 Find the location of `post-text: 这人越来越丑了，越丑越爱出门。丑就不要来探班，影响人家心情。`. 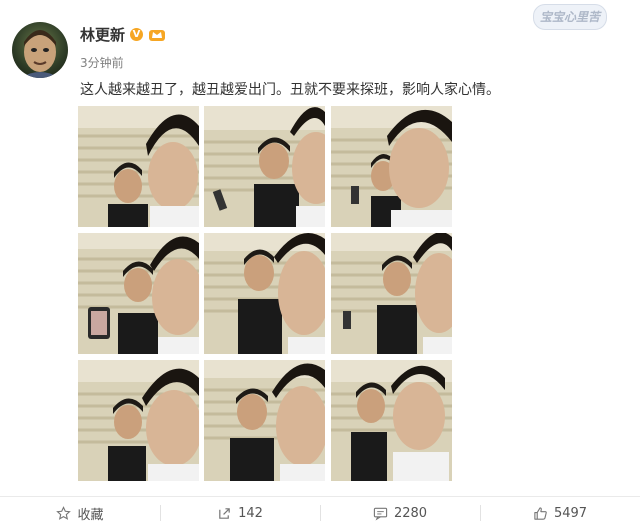

post-text: 这人越来越丑了，越丑越爱出门。丑就不要来探班，影响人家心情。 is located at coordinates (290, 90).